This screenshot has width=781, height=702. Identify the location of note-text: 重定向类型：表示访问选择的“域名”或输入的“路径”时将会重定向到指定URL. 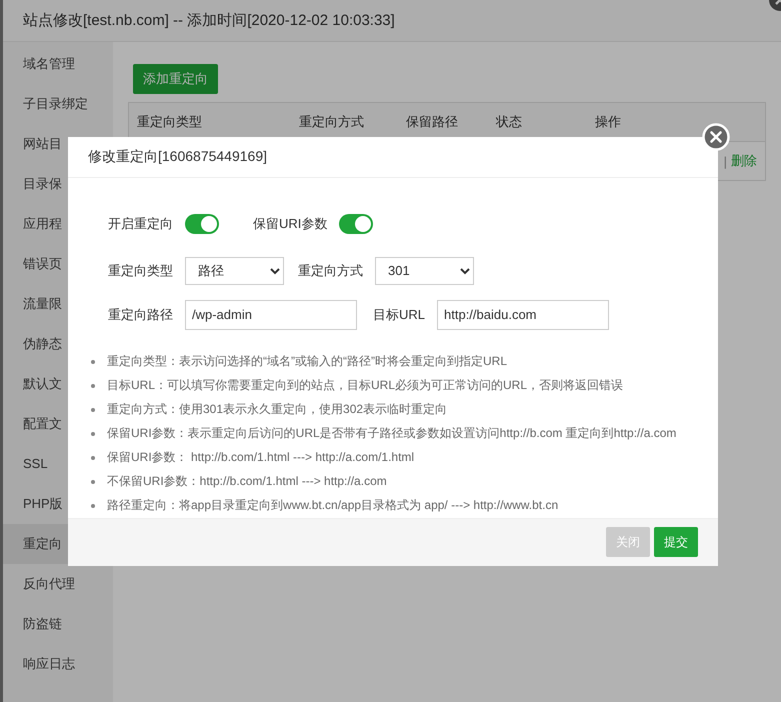
(307, 361).